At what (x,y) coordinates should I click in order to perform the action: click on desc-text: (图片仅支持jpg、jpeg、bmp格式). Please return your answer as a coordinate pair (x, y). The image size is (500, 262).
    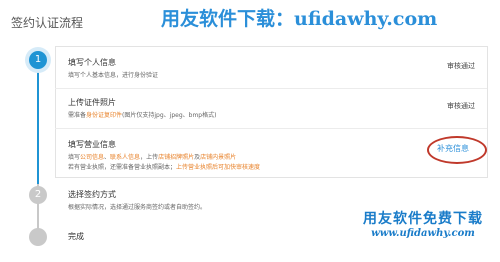
    Looking at the image, I should click on (169, 115).